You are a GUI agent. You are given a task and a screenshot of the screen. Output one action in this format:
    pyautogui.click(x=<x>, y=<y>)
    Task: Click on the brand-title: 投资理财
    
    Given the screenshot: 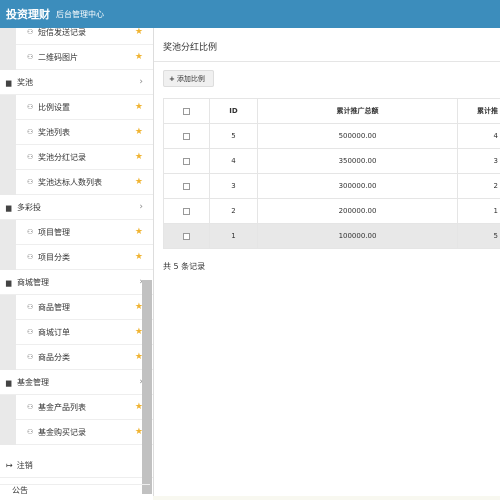 What is the action you would take?
    pyautogui.click(x=28, y=14)
    